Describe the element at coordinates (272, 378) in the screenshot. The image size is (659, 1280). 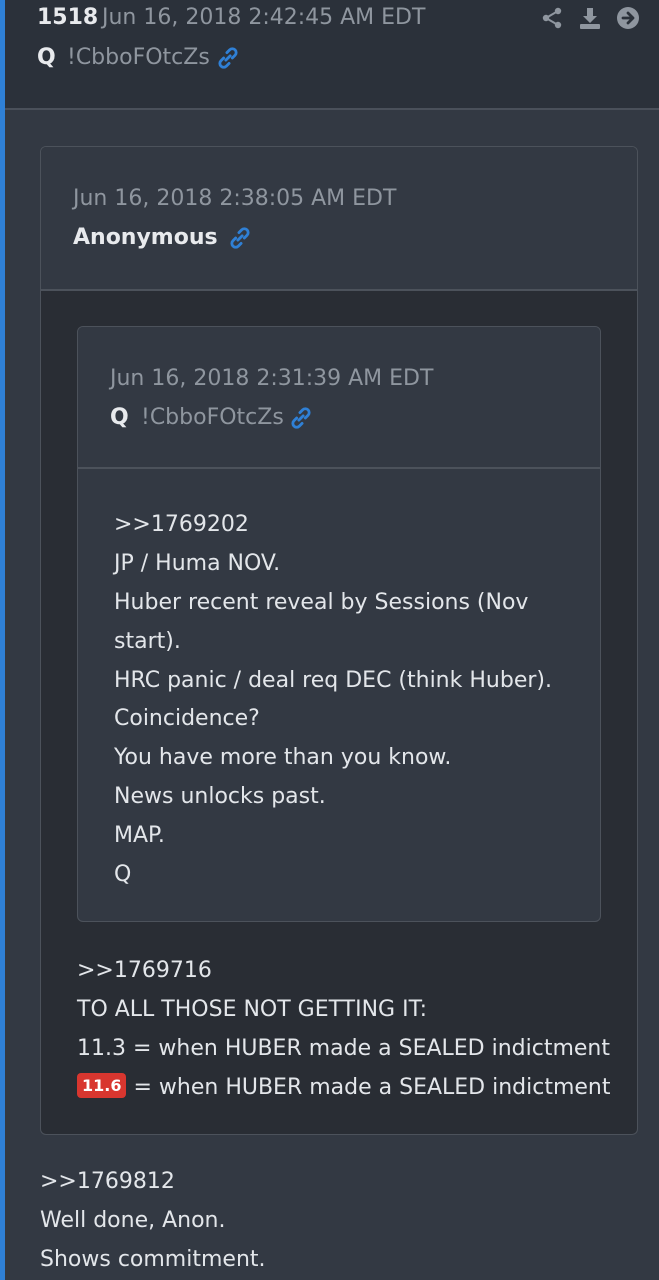
I see `nested-post-date: Jun 16, 2018 2:31:39 AM EDT` at that location.